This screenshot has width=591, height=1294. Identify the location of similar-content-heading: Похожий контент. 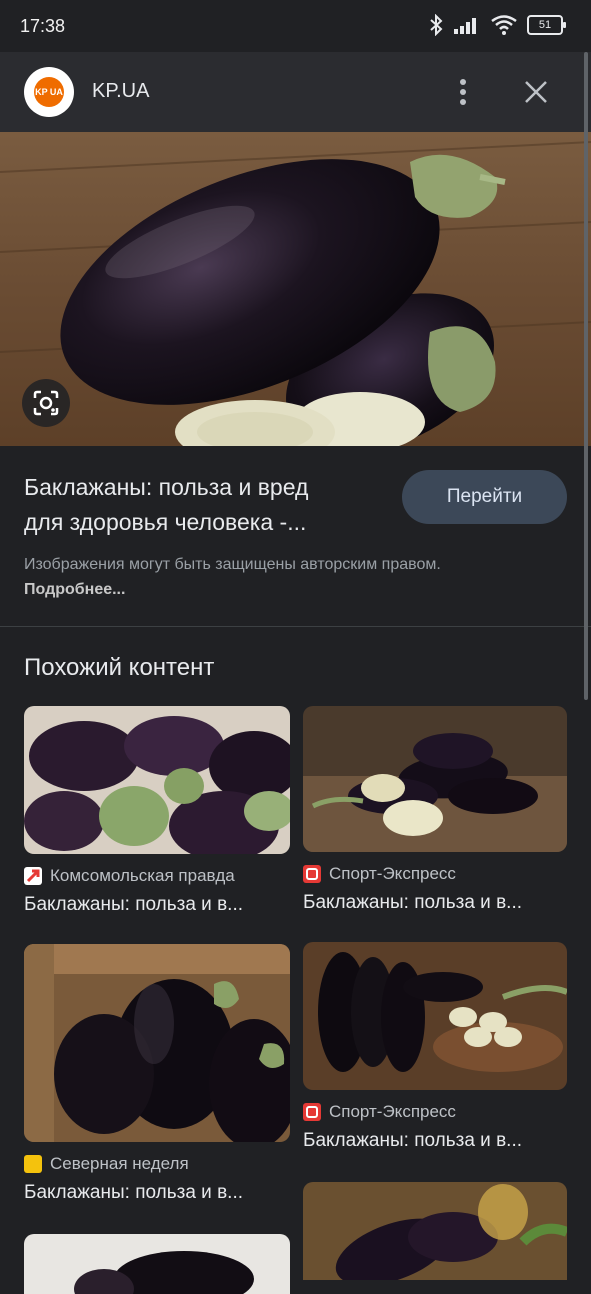
(119, 667).